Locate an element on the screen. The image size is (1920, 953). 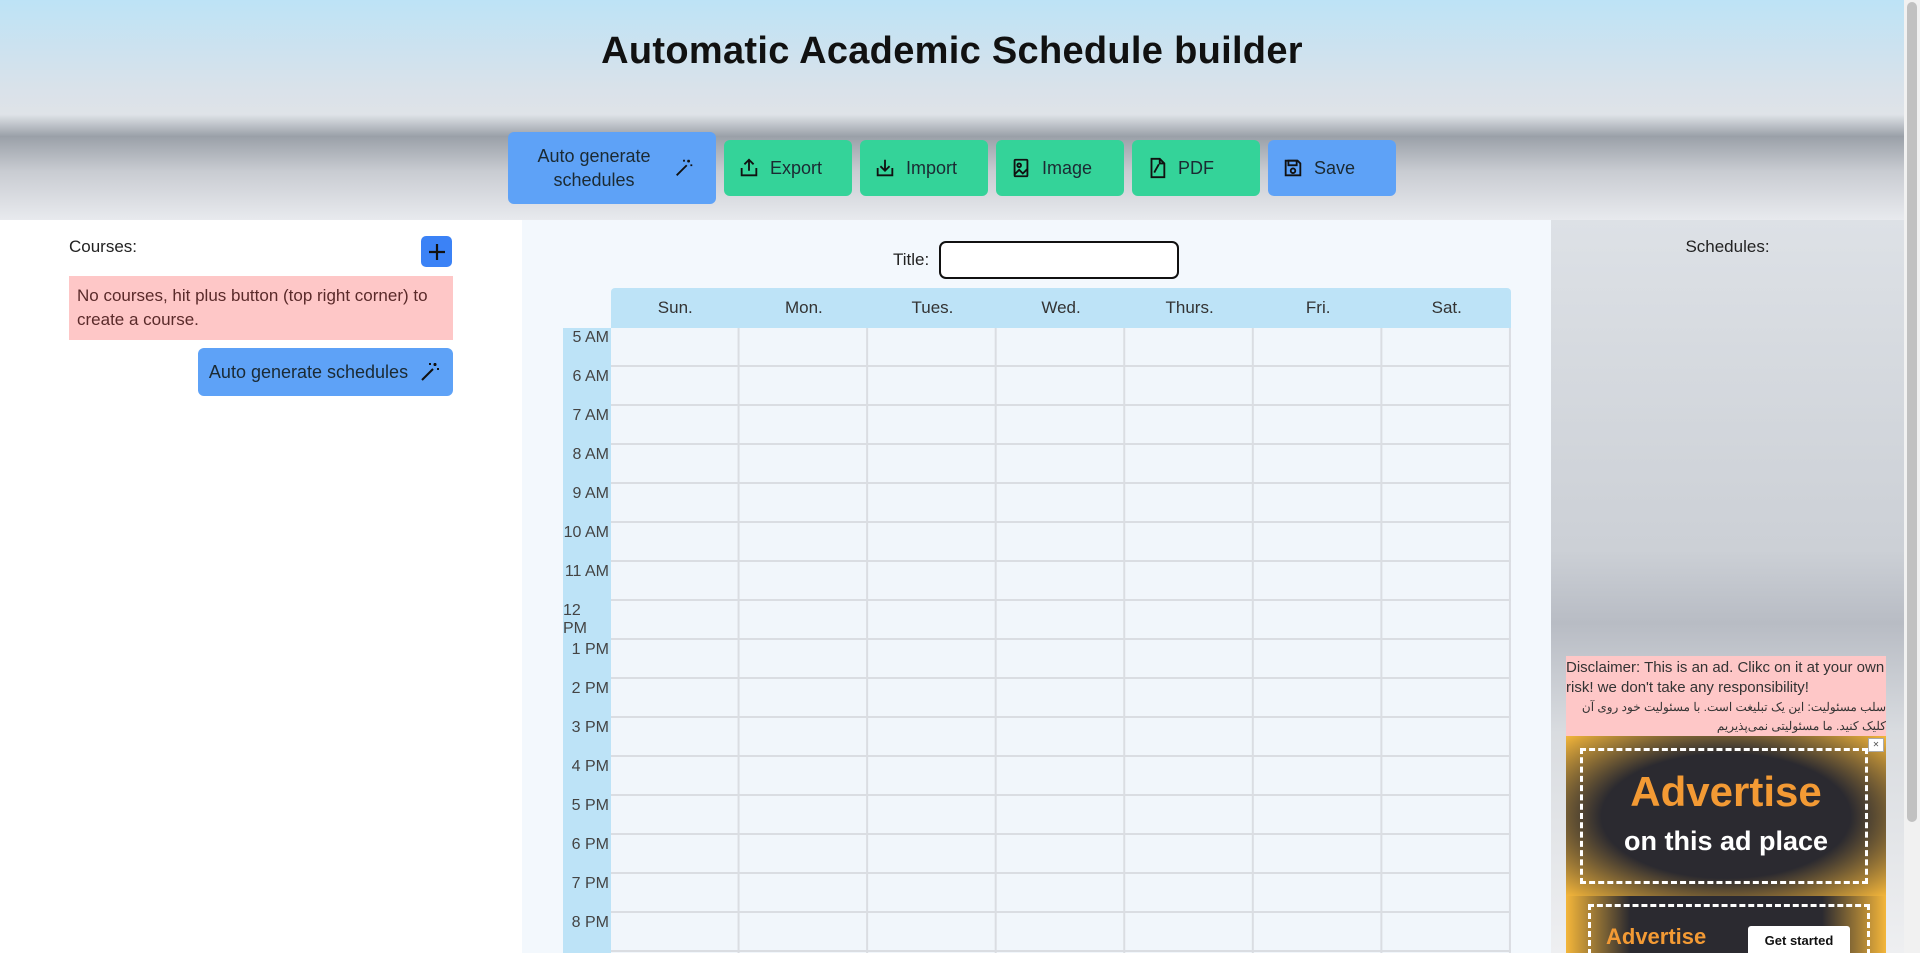
export-label: Export is located at coordinates (796, 167).